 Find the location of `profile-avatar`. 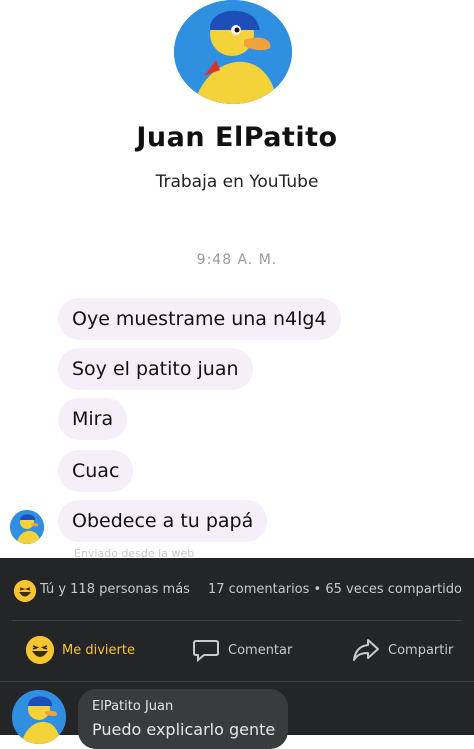

profile-avatar is located at coordinates (233, 52).